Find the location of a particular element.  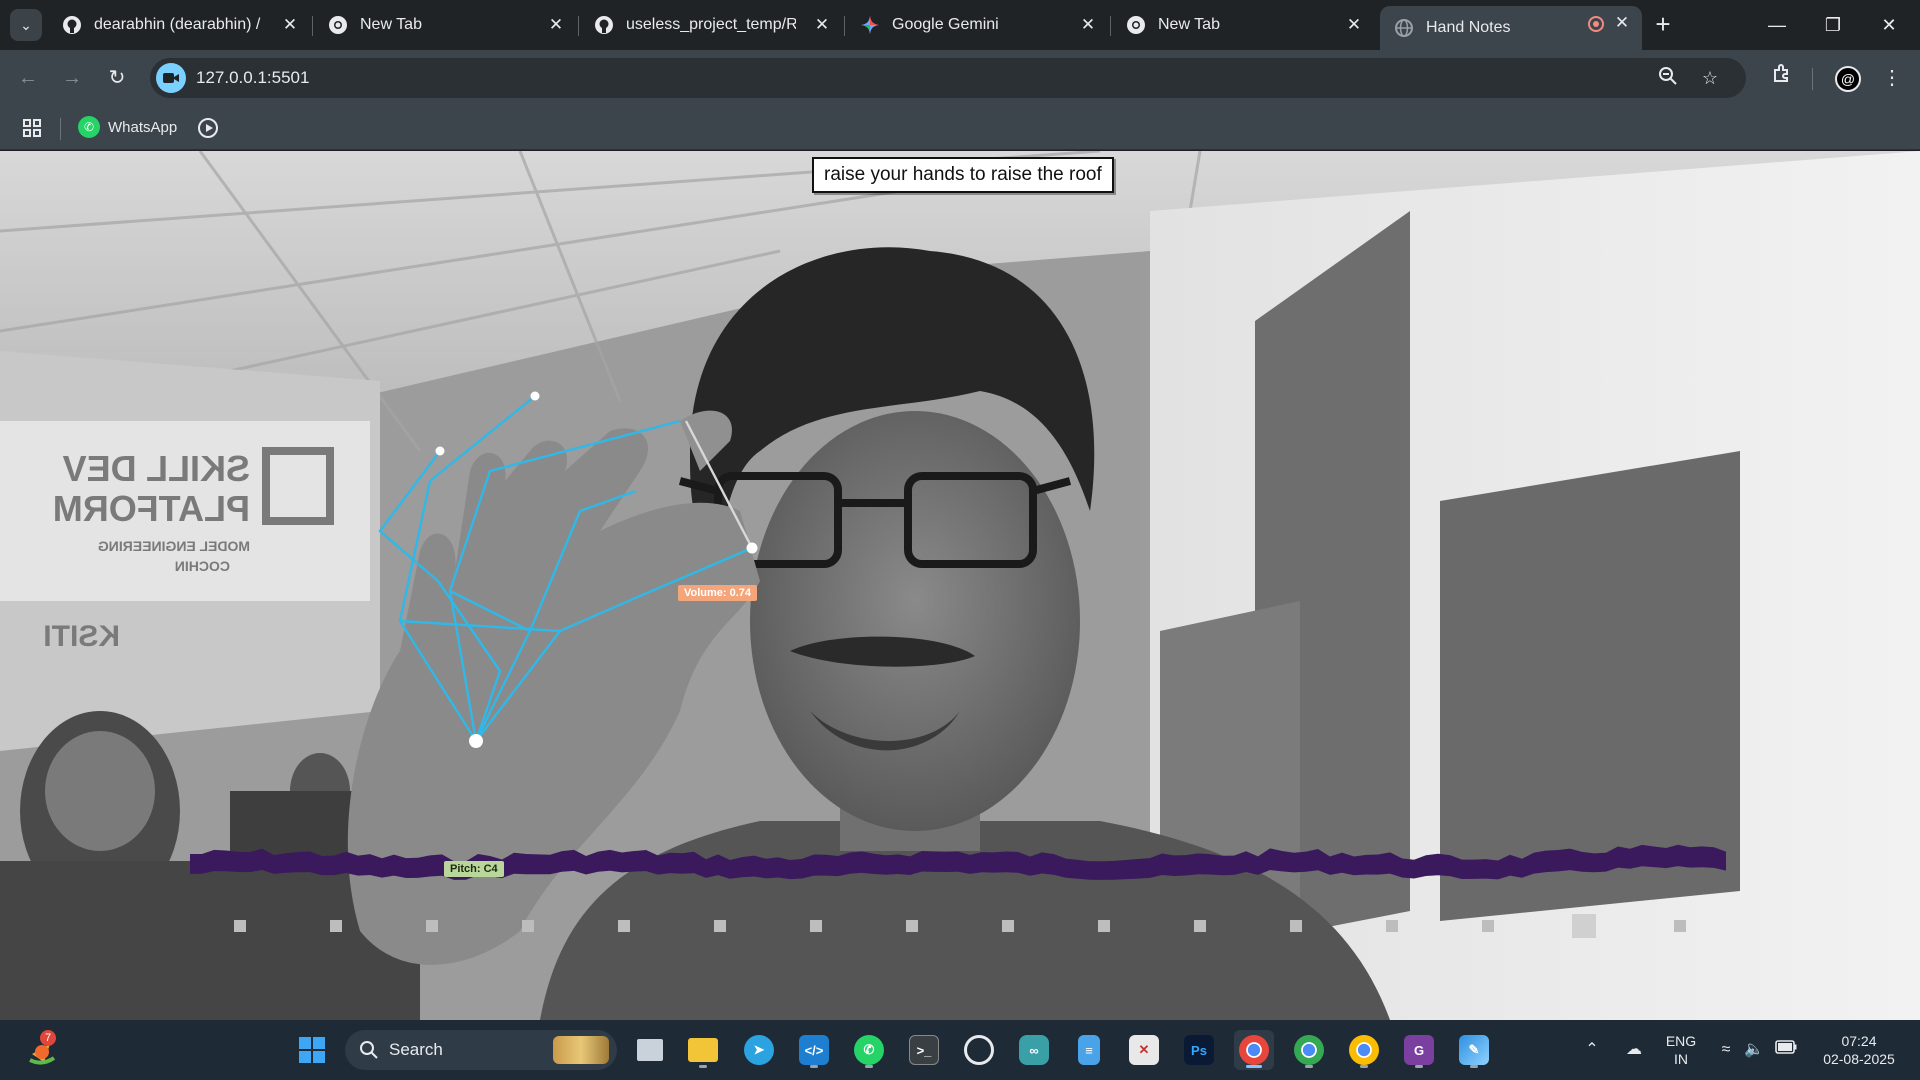

taskbar-paint: ✎ is located at coordinates (1474, 1050).